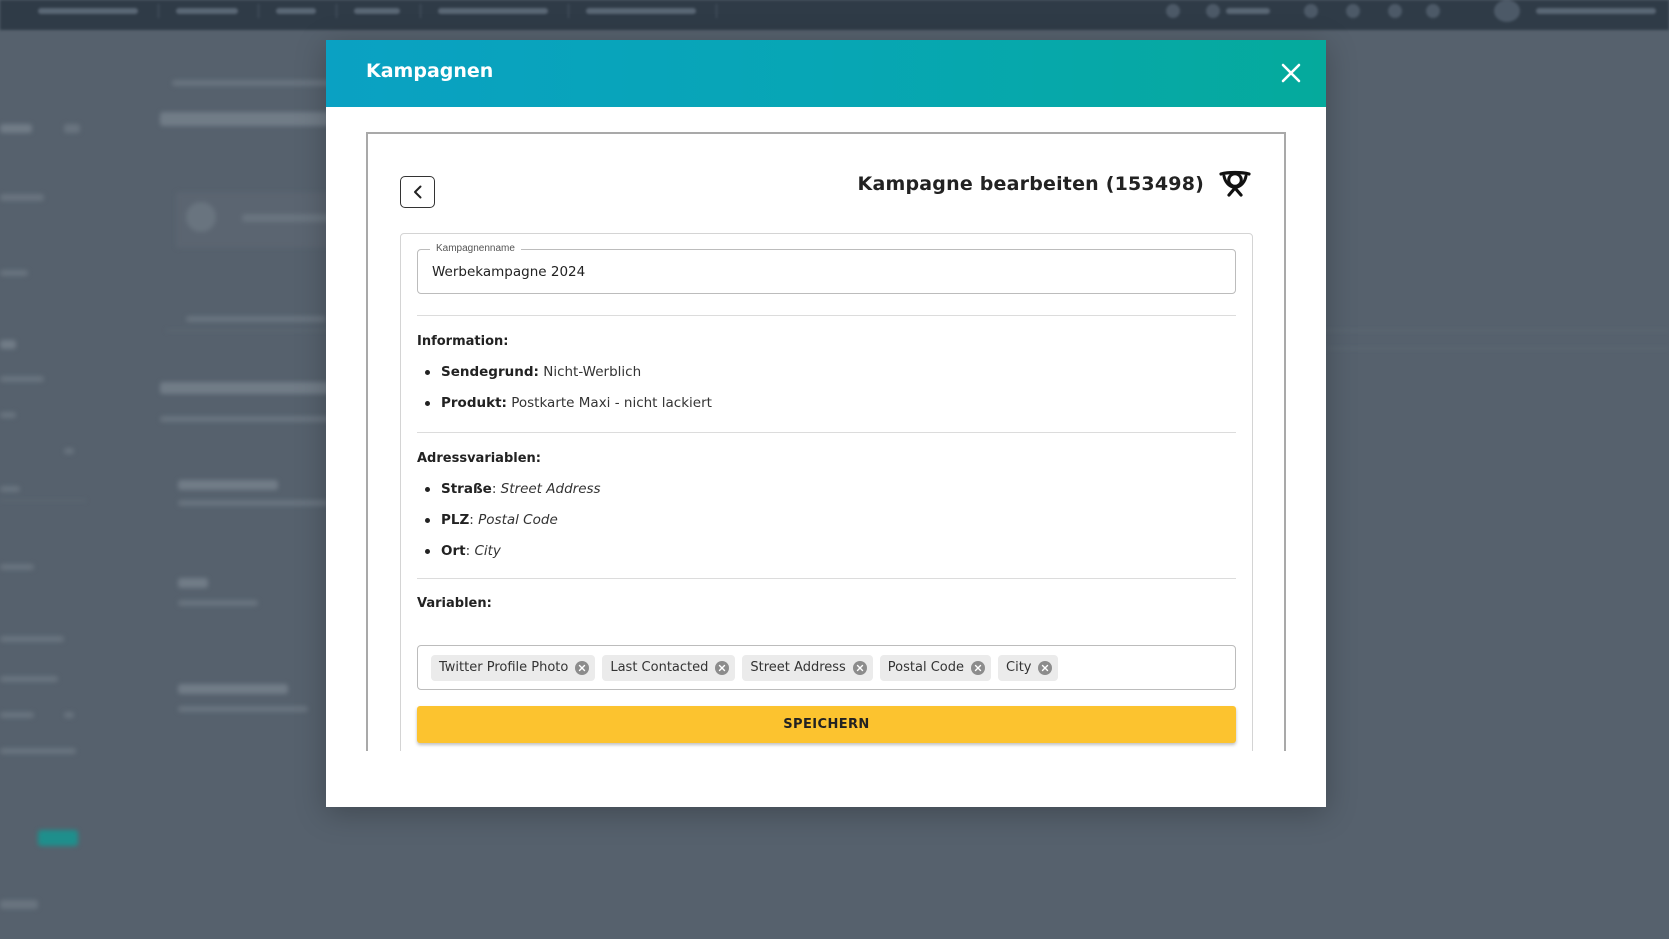 The height and width of the screenshot is (939, 1669). Describe the element at coordinates (798, 667) in the screenshot. I see `chip-label: Street Address` at that location.